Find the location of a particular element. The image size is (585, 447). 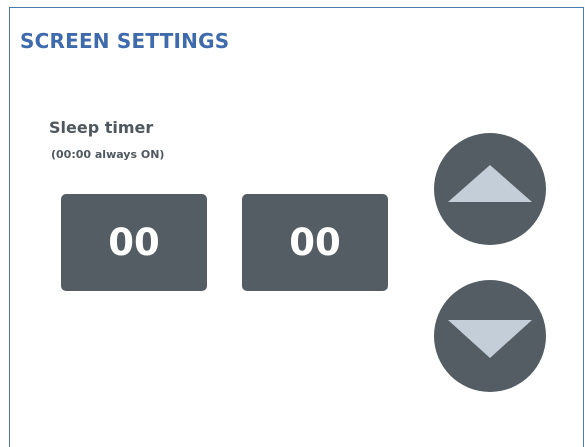

hours-field: 00 is located at coordinates (134, 242).